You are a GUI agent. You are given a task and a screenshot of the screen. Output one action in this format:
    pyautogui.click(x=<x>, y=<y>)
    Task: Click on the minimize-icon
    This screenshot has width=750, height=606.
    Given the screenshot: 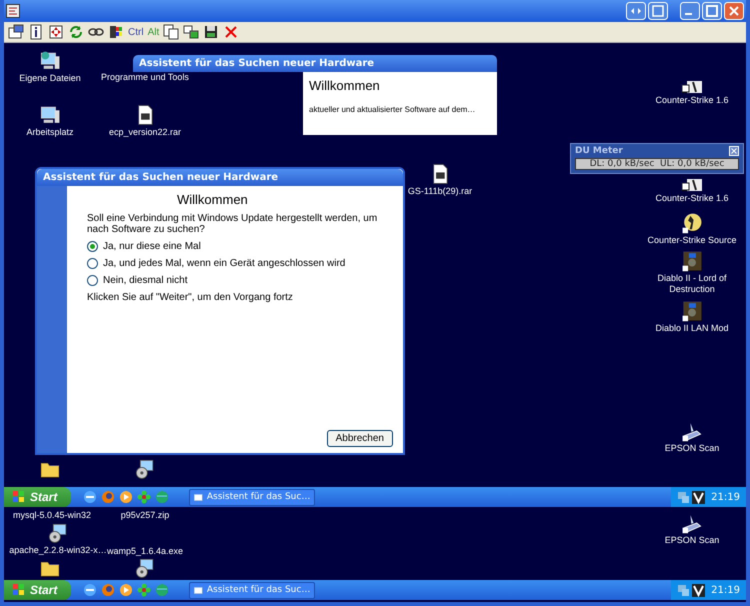 What is the action you would take?
    pyautogui.click(x=690, y=11)
    